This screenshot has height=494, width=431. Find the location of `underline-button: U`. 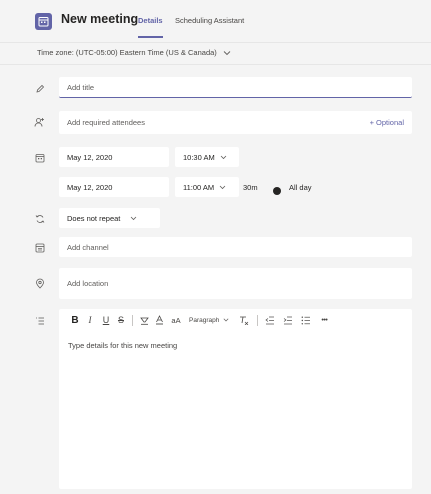

underline-button: U is located at coordinates (106, 320).